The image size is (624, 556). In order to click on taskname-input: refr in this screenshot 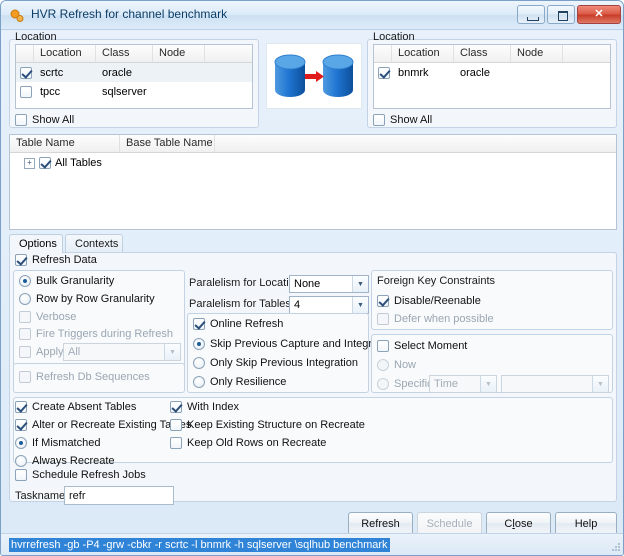, I will do `click(119, 495)`.